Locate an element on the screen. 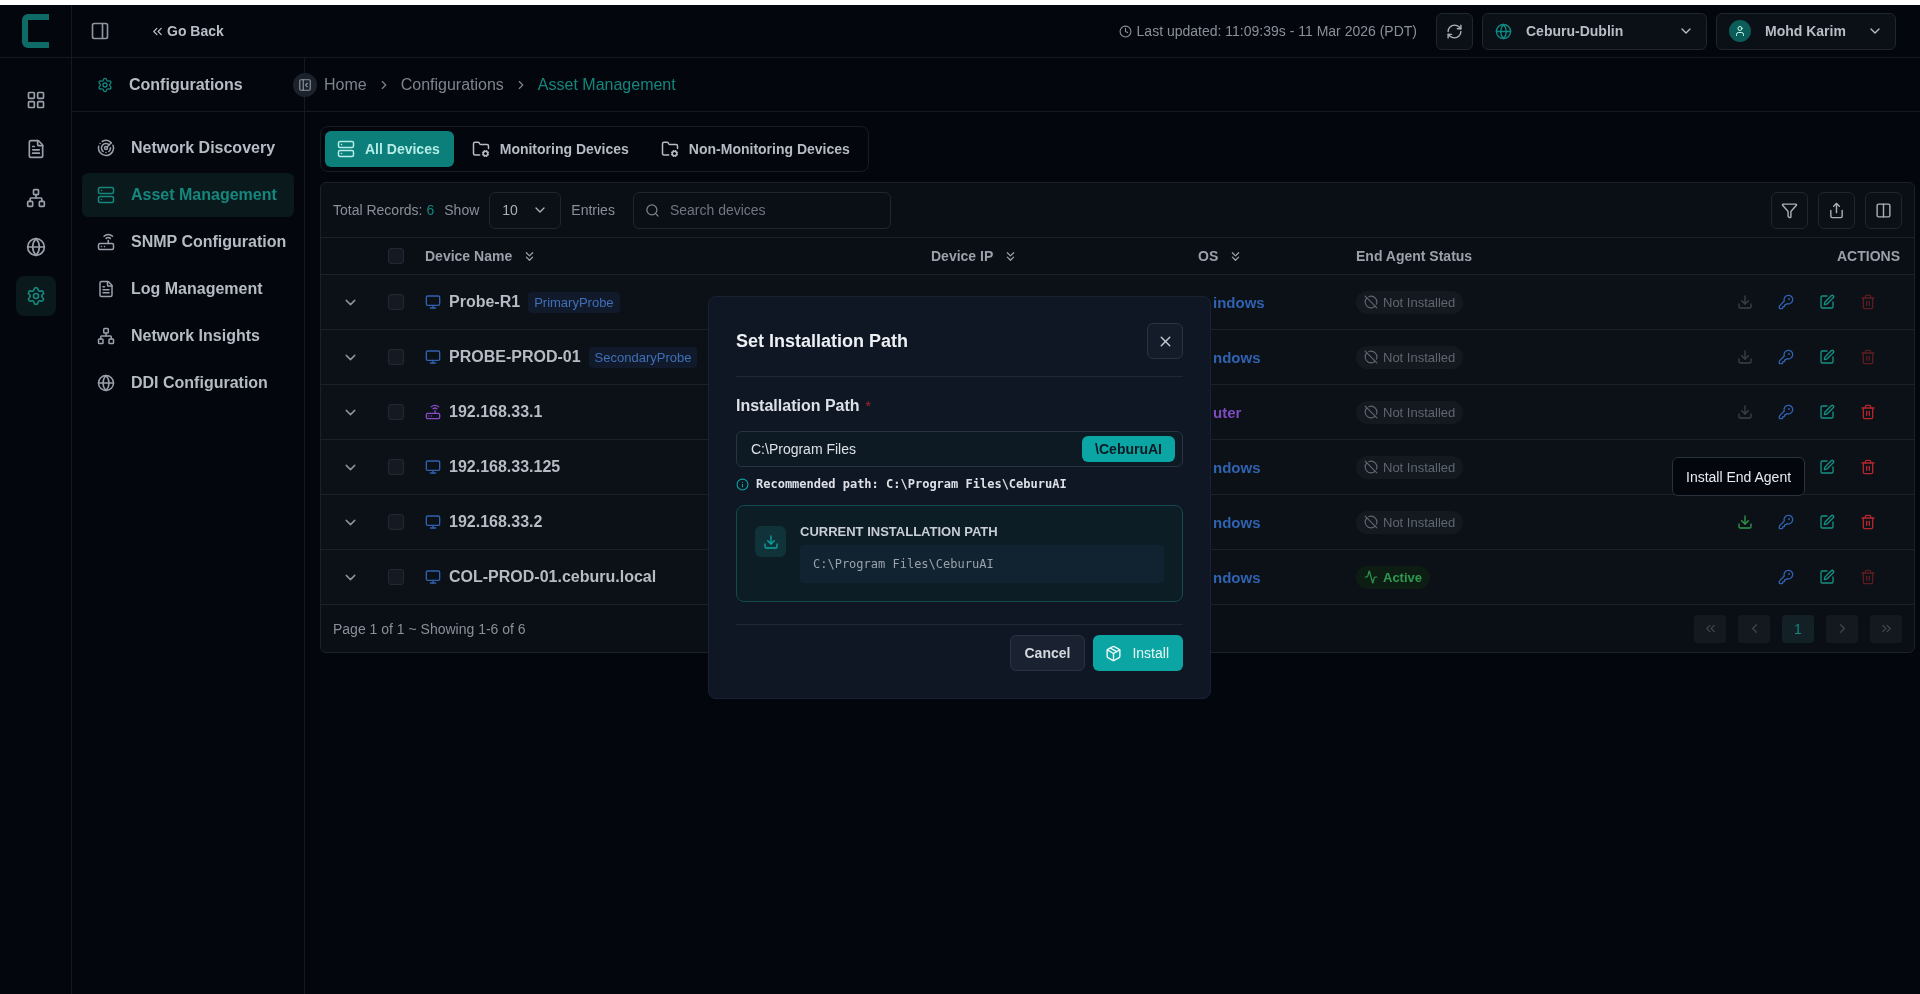  page-size-select: 10 is located at coordinates (525, 210).